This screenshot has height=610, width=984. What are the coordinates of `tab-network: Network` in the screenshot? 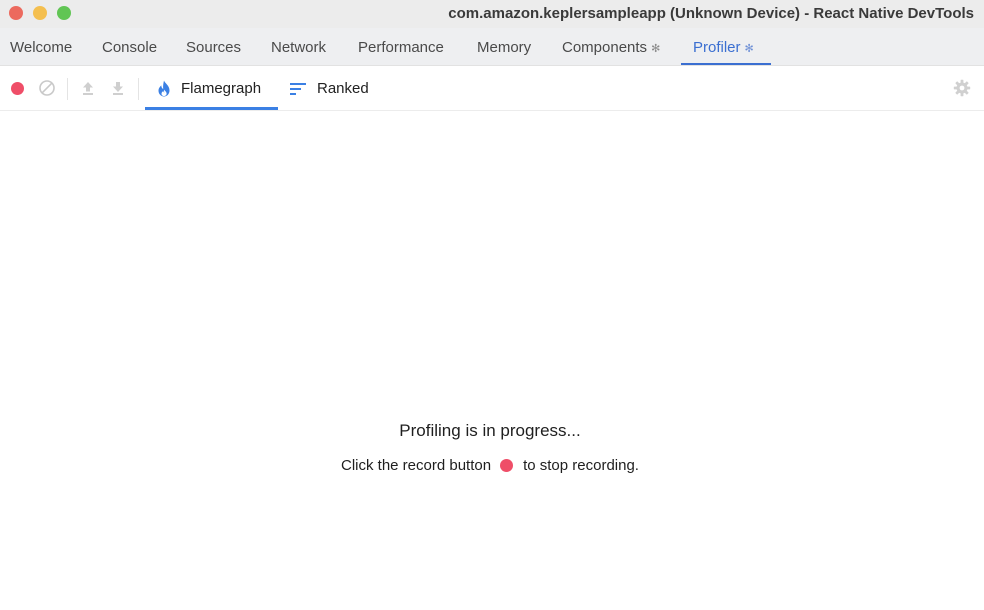 It's located at (298, 47).